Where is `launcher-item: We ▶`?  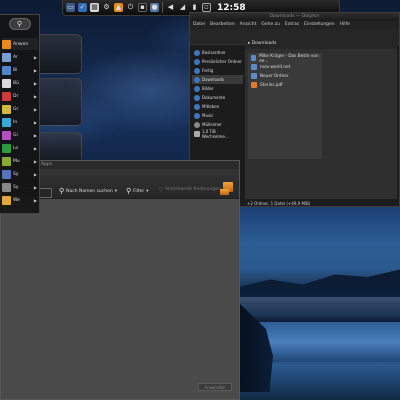 launcher-item: We ▶ is located at coordinates (20, 200).